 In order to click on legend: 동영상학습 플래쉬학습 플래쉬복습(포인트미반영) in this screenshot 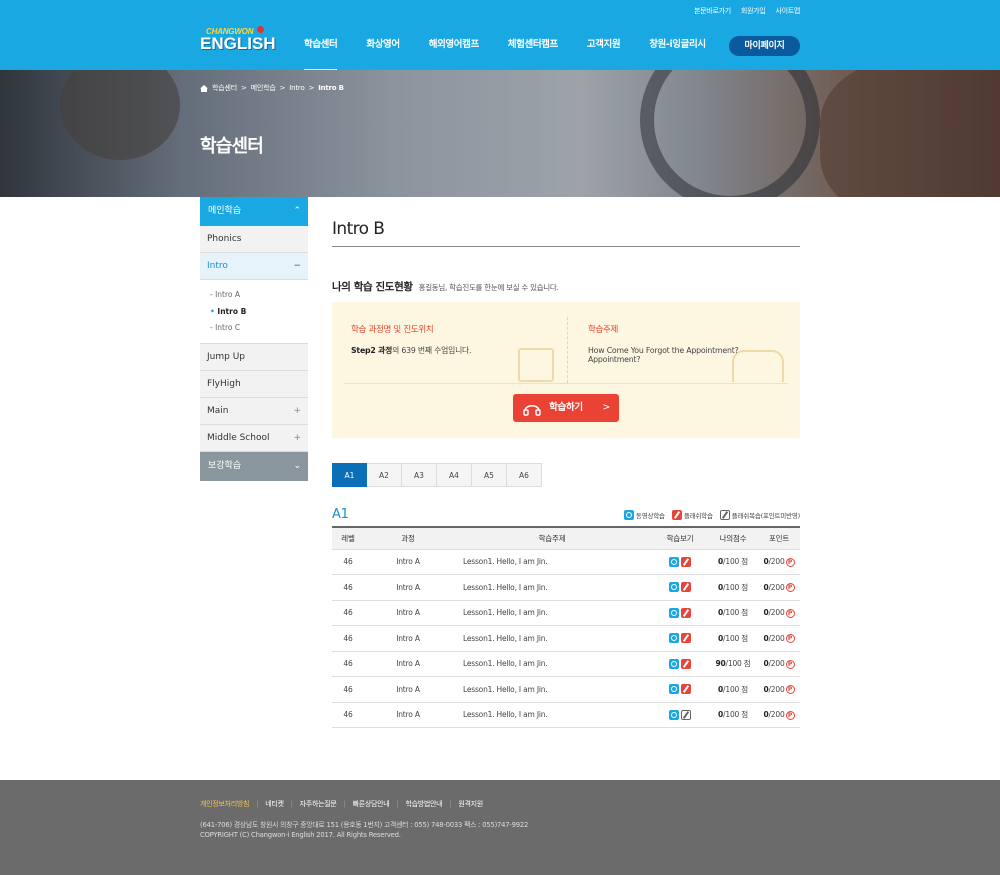, I will do `click(711, 516)`.